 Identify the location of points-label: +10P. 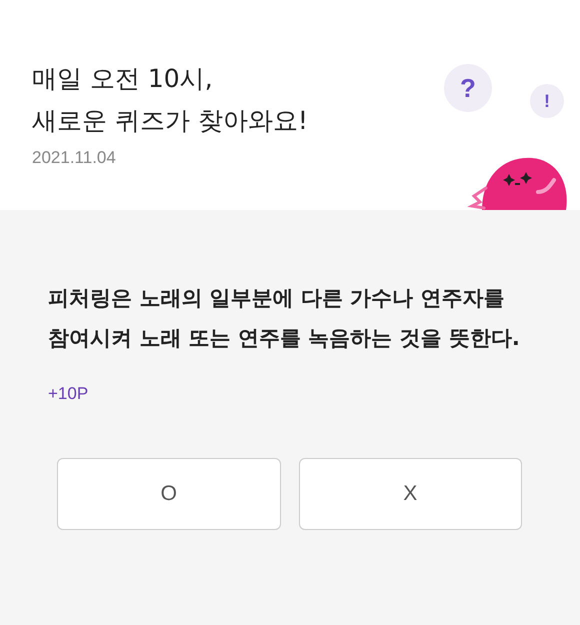
(69, 394).